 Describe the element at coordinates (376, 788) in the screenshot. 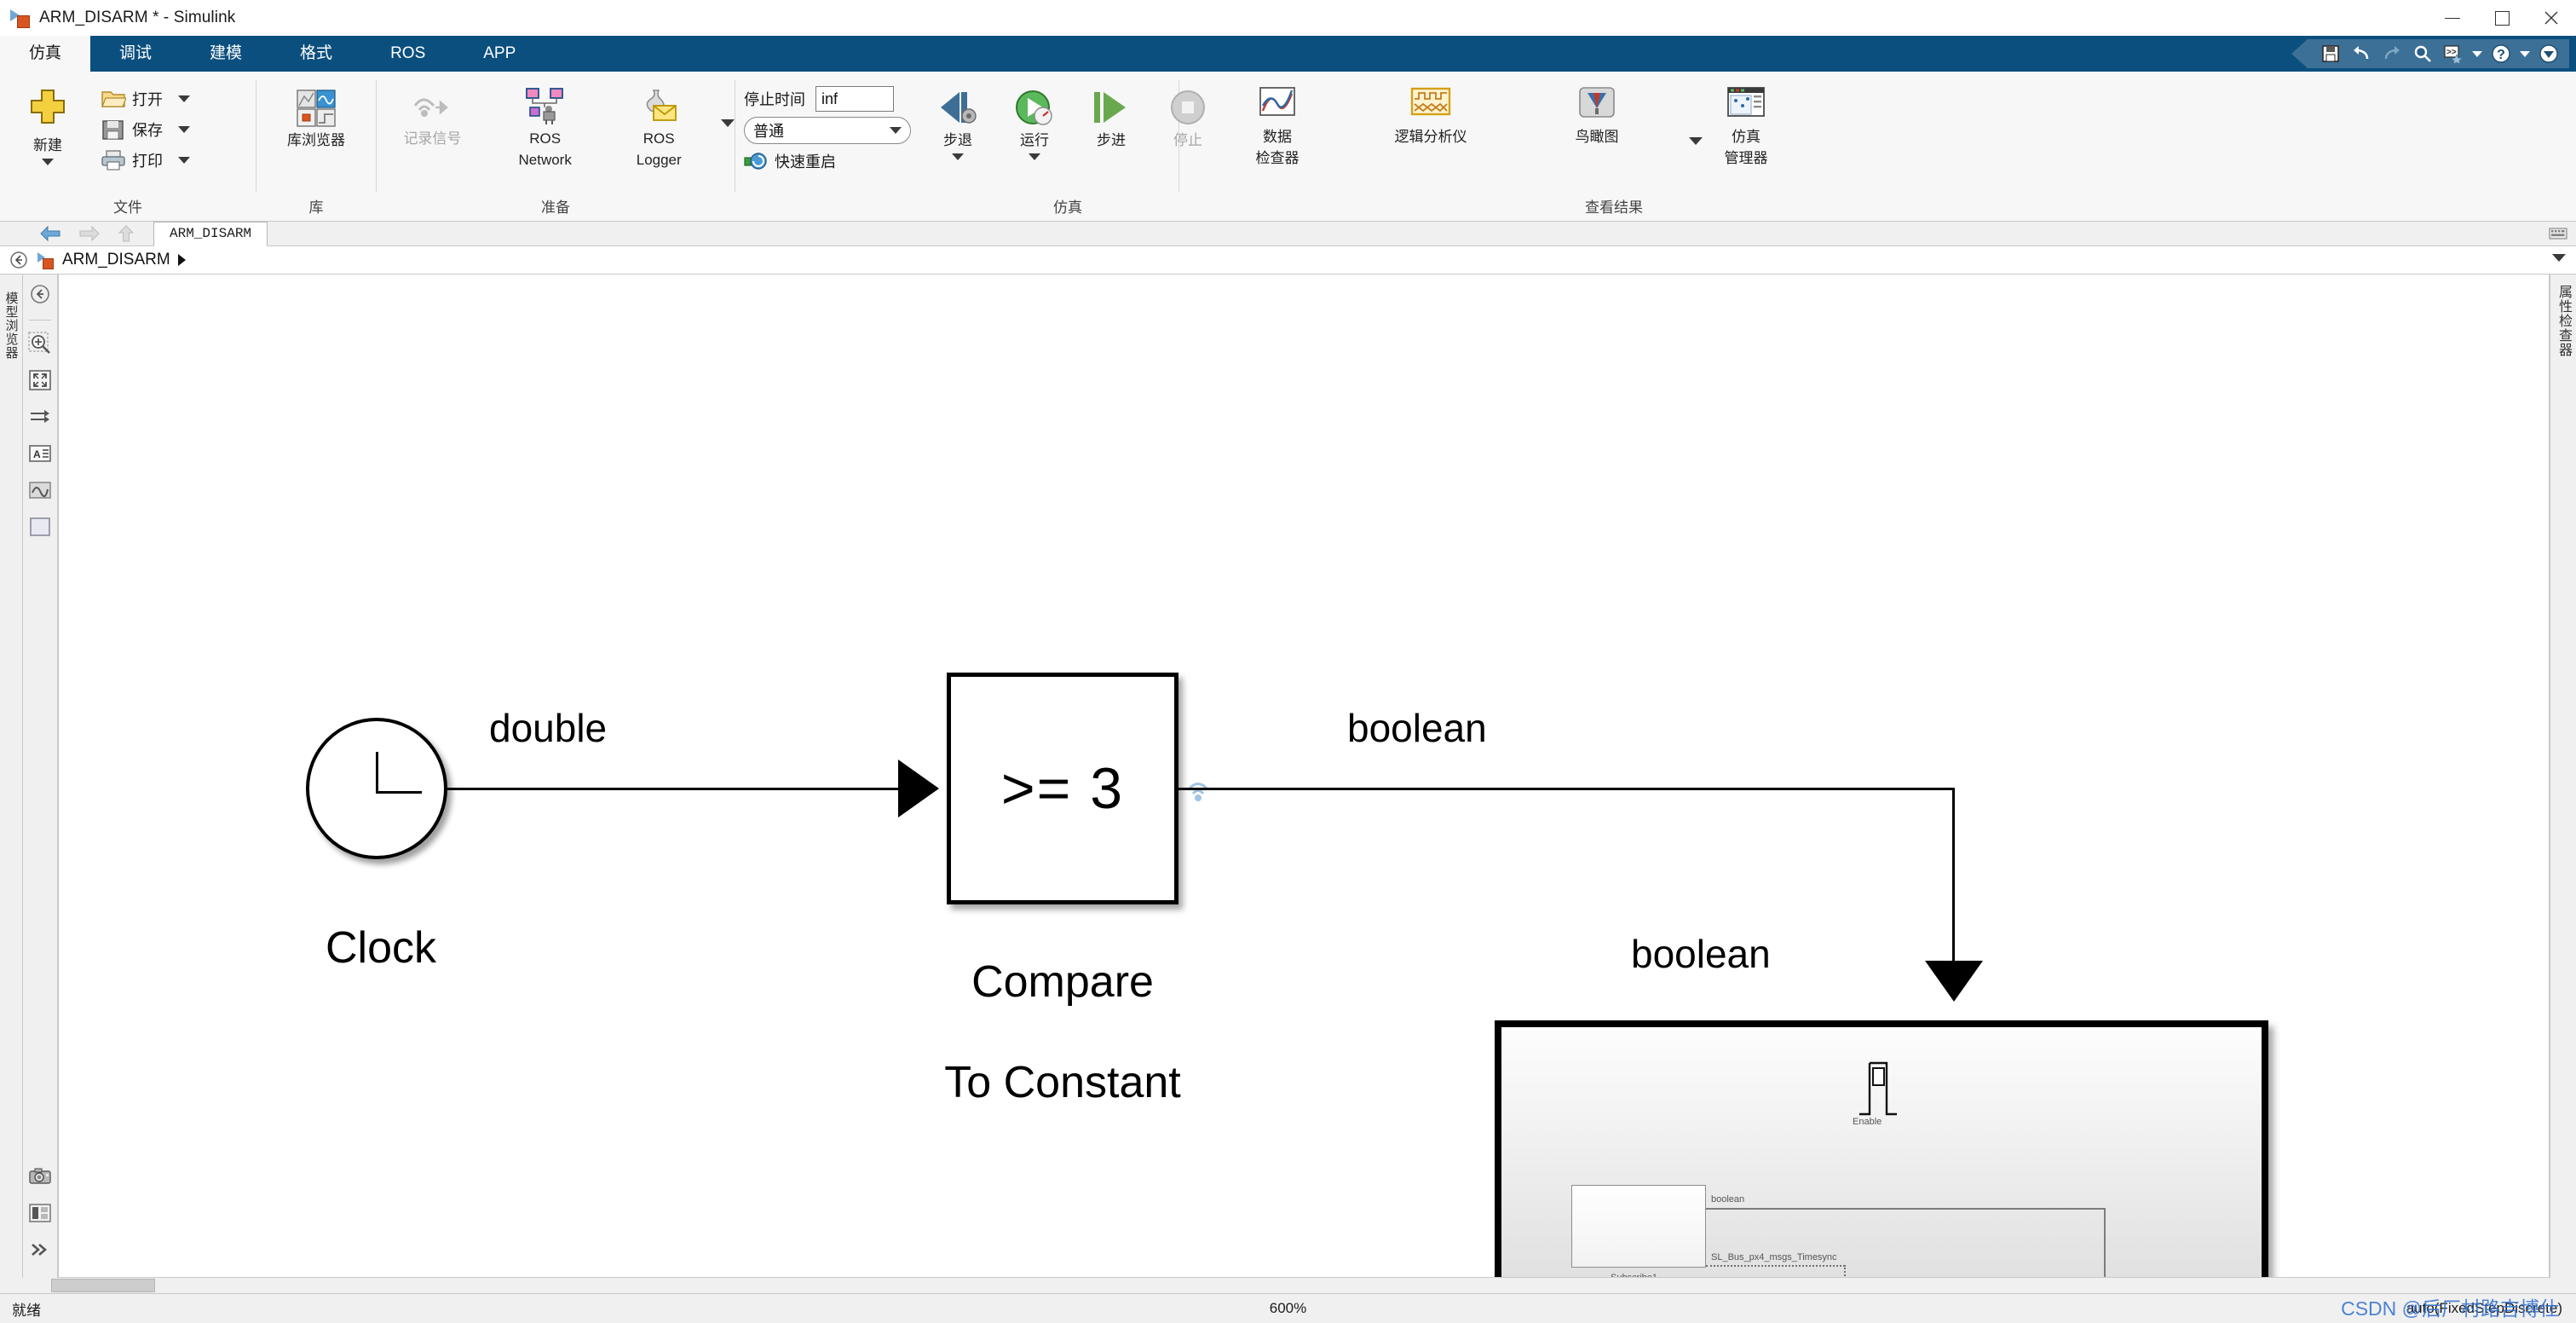

I see `clock-block` at that location.